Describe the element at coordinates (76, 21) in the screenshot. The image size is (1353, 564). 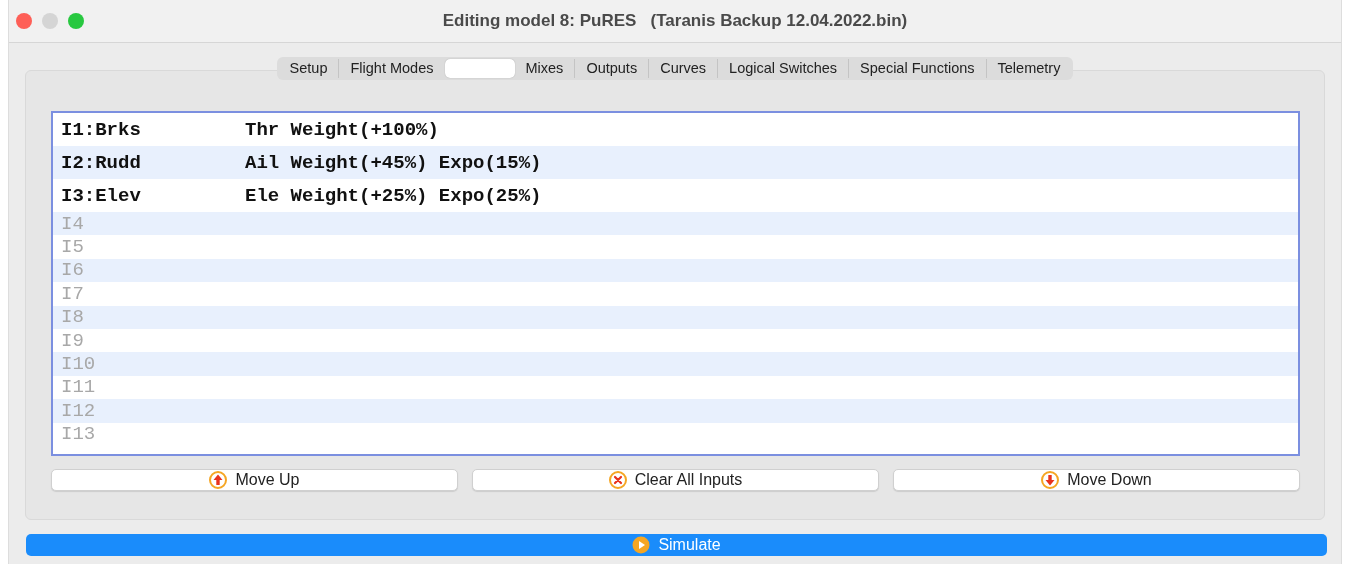
I see `zoom-button` at that location.